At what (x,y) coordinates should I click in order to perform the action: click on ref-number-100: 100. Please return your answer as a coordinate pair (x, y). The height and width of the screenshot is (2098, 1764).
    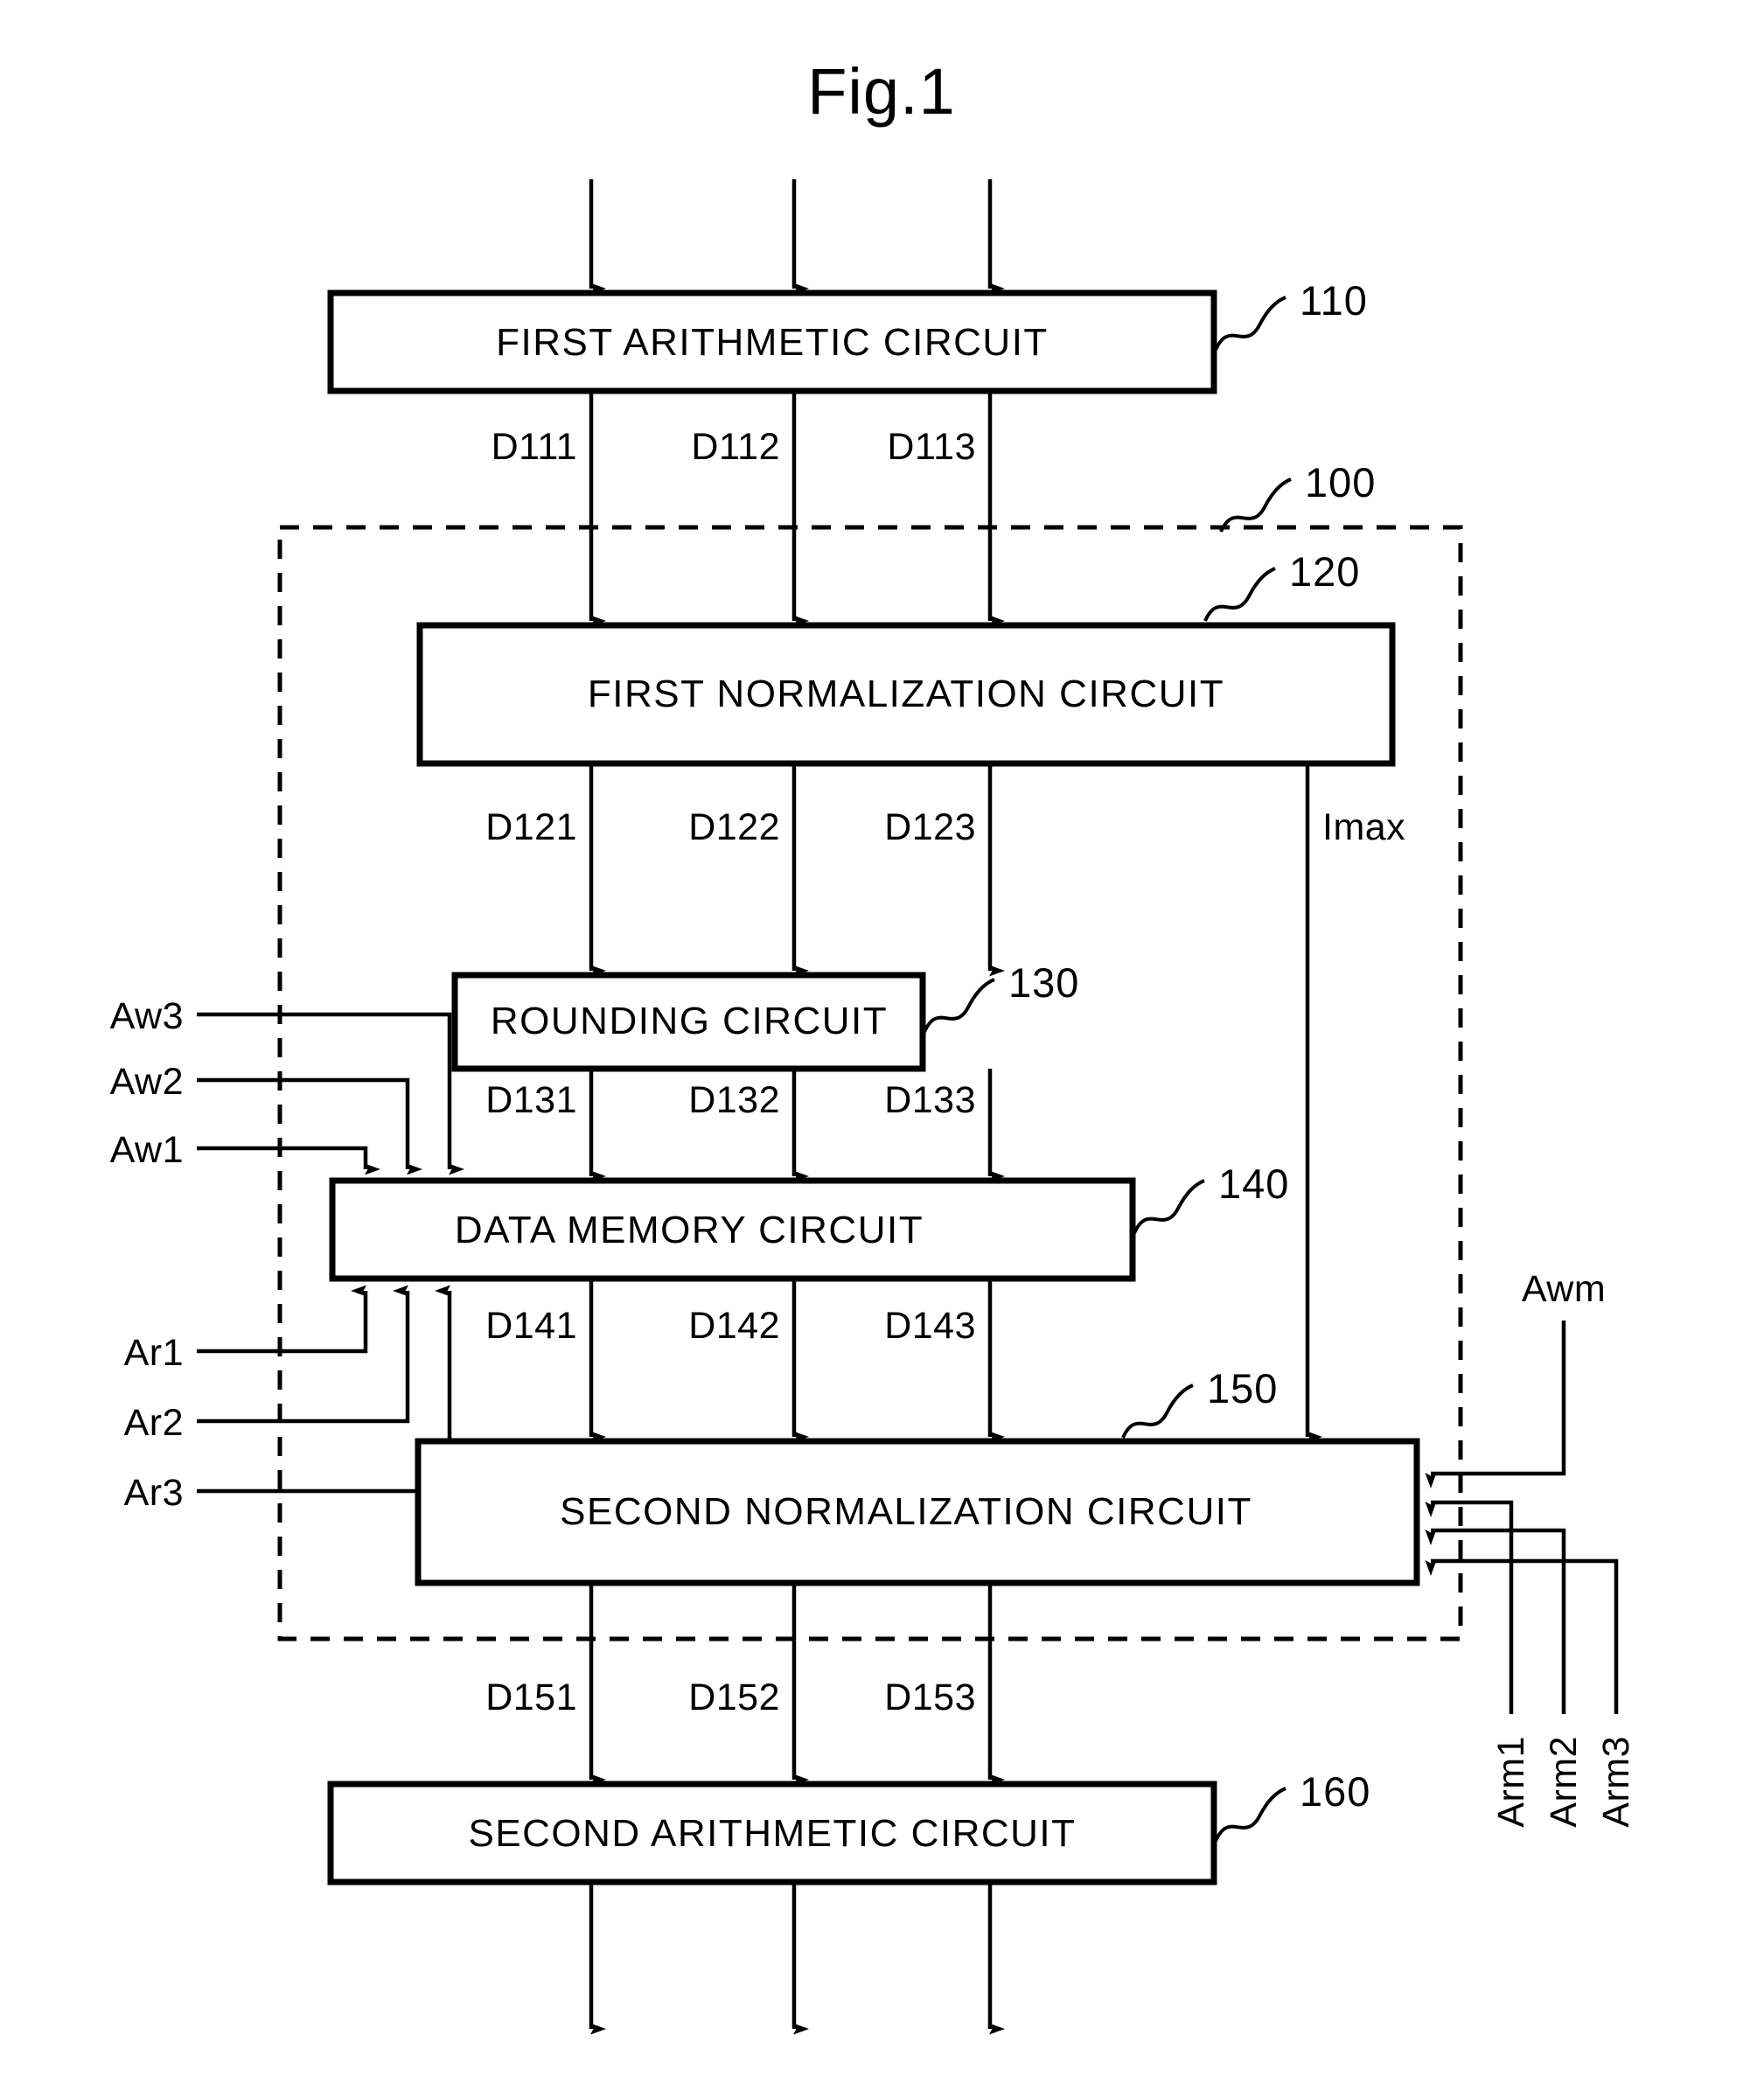
    Looking at the image, I should click on (1340, 482).